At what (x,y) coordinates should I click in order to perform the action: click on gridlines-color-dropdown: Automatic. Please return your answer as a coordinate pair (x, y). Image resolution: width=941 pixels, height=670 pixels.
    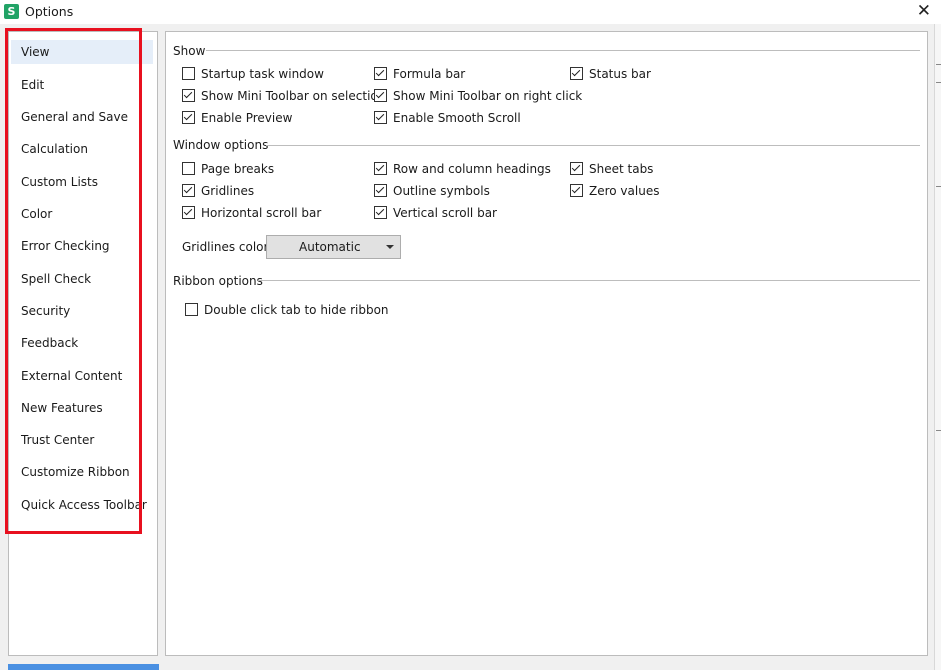
    Looking at the image, I should click on (333, 247).